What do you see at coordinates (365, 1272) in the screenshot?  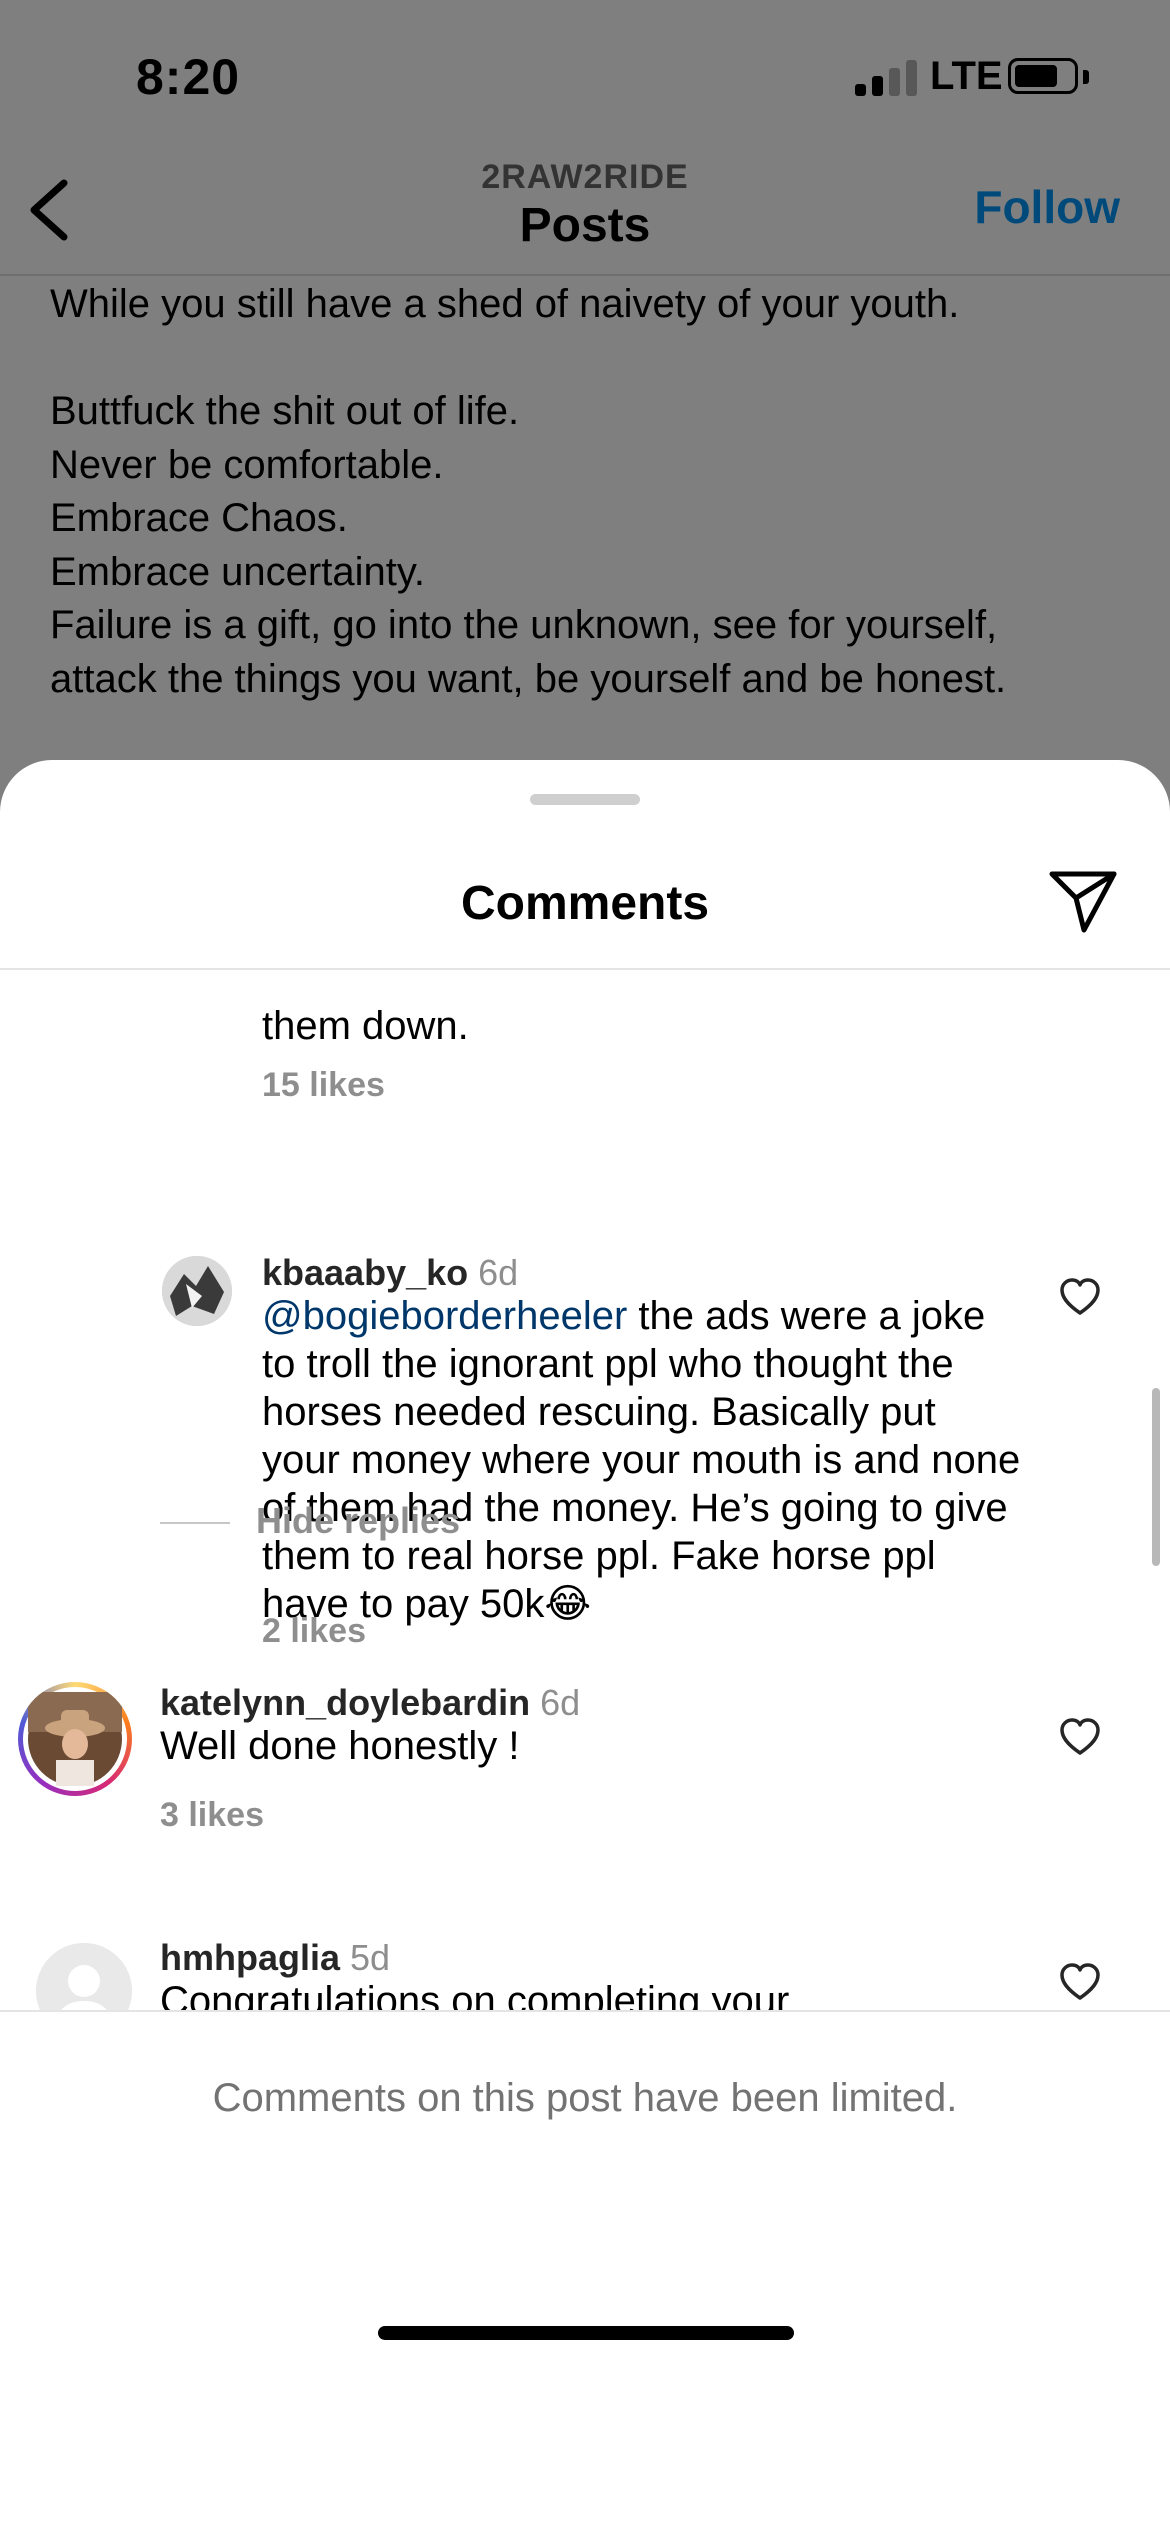 I see `comment-username: kbaaaby_ko` at bounding box center [365, 1272].